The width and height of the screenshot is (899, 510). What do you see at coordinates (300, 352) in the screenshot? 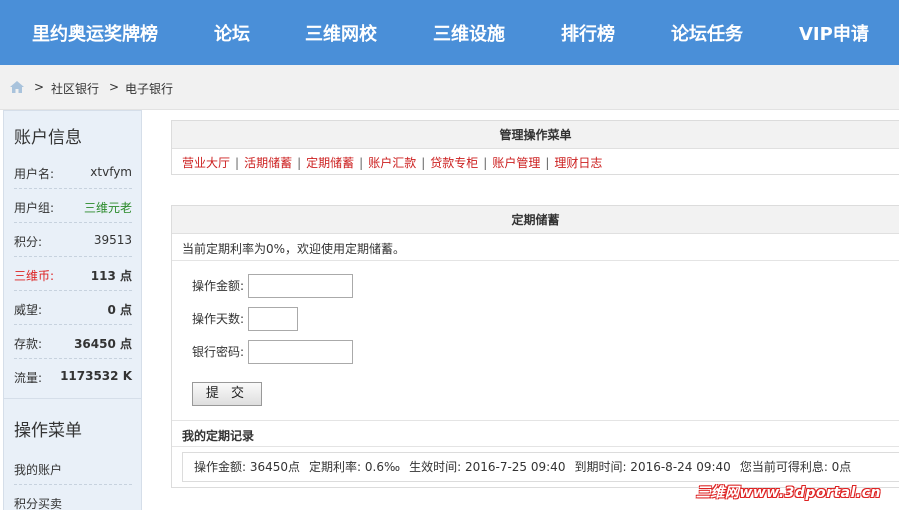
I see `bank-password-input` at bounding box center [300, 352].